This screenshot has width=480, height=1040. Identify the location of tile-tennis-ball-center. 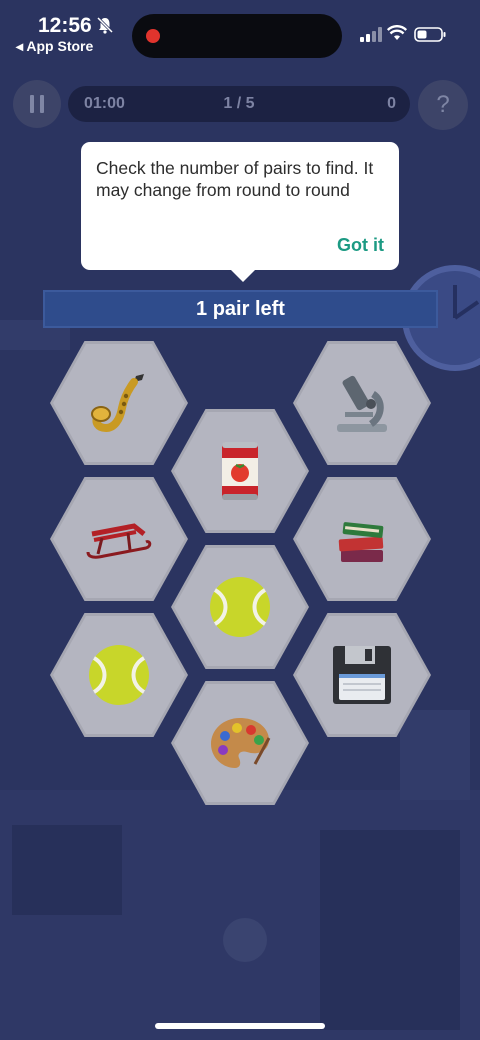
(240, 607).